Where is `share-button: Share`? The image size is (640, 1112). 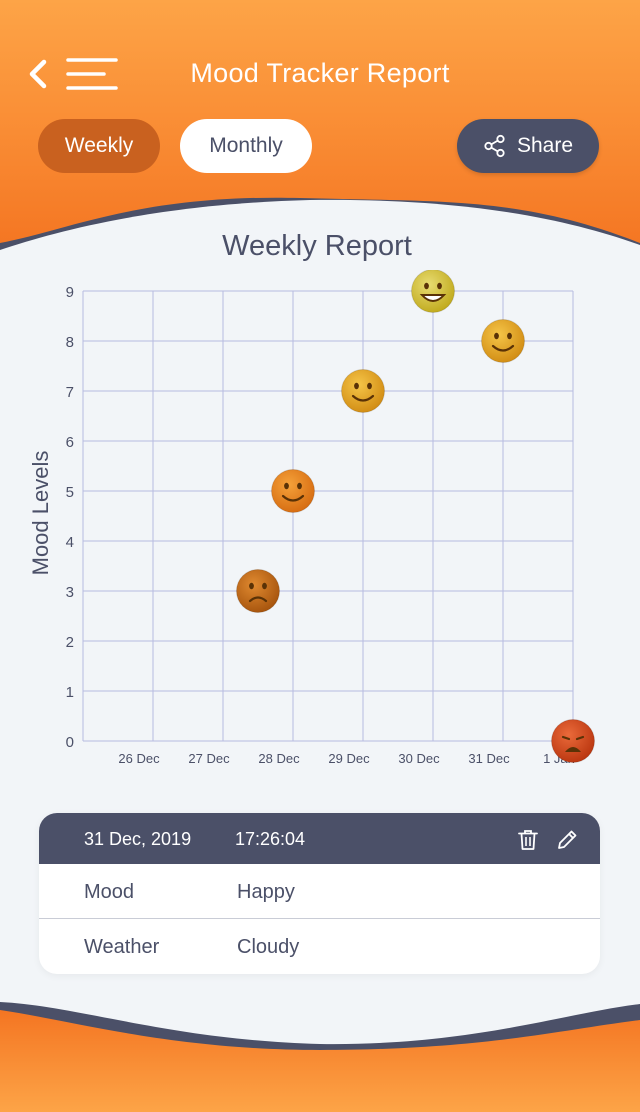
share-button: Share is located at coordinates (528, 146).